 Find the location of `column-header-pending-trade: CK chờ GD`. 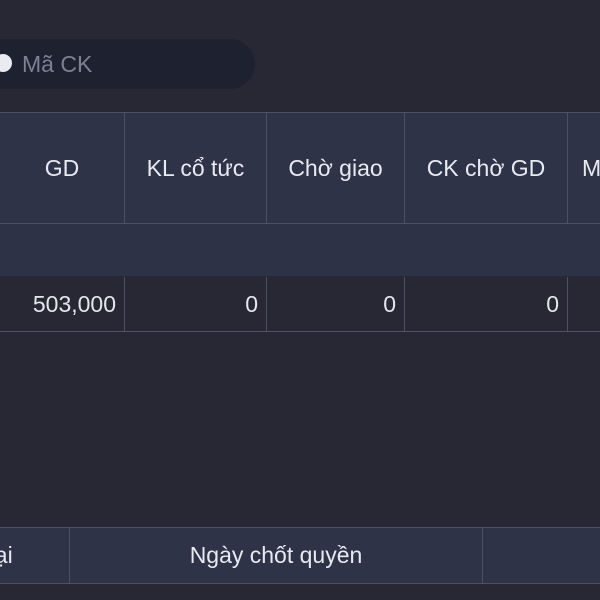

column-header-pending-trade: CK chờ GD is located at coordinates (486, 168).